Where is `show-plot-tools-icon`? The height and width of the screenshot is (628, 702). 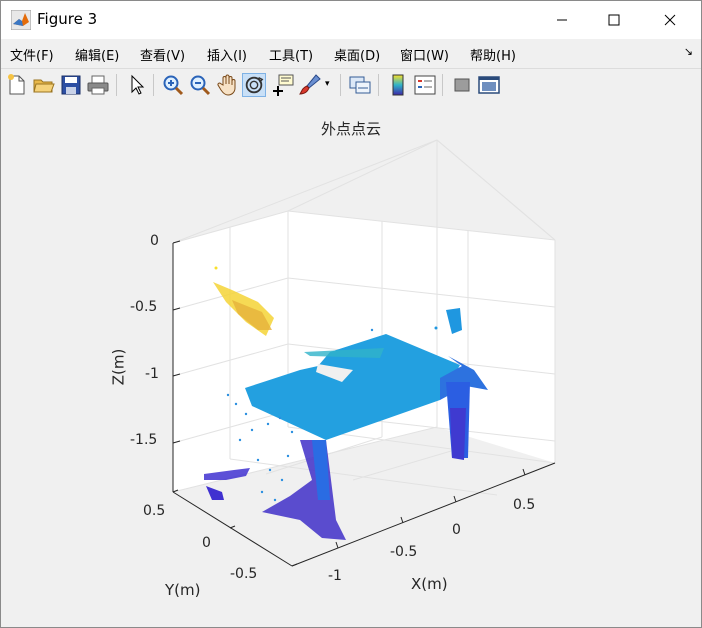 show-plot-tools-icon is located at coordinates (489, 85).